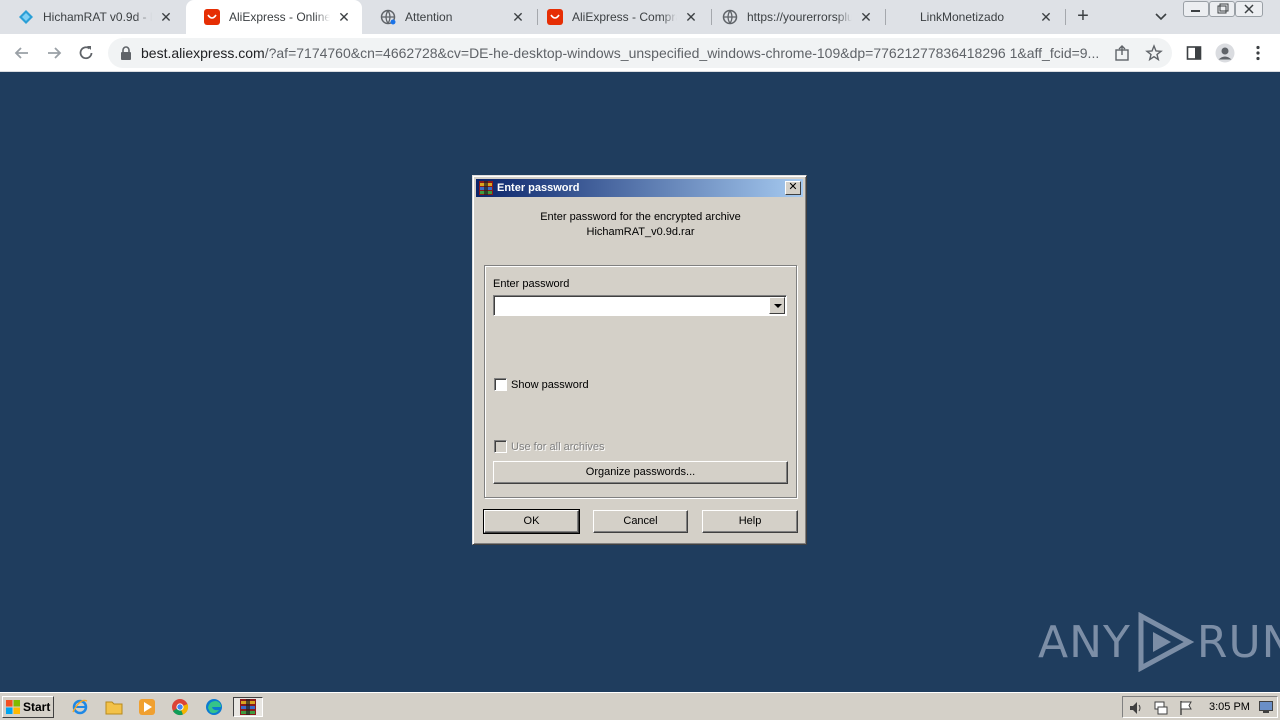 The width and height of the screenshot is (1280, 720). What do you see at coordinates (13, 707) in the screenshot?
I see `windows-flag-icon` at bounding box center [13, 707].